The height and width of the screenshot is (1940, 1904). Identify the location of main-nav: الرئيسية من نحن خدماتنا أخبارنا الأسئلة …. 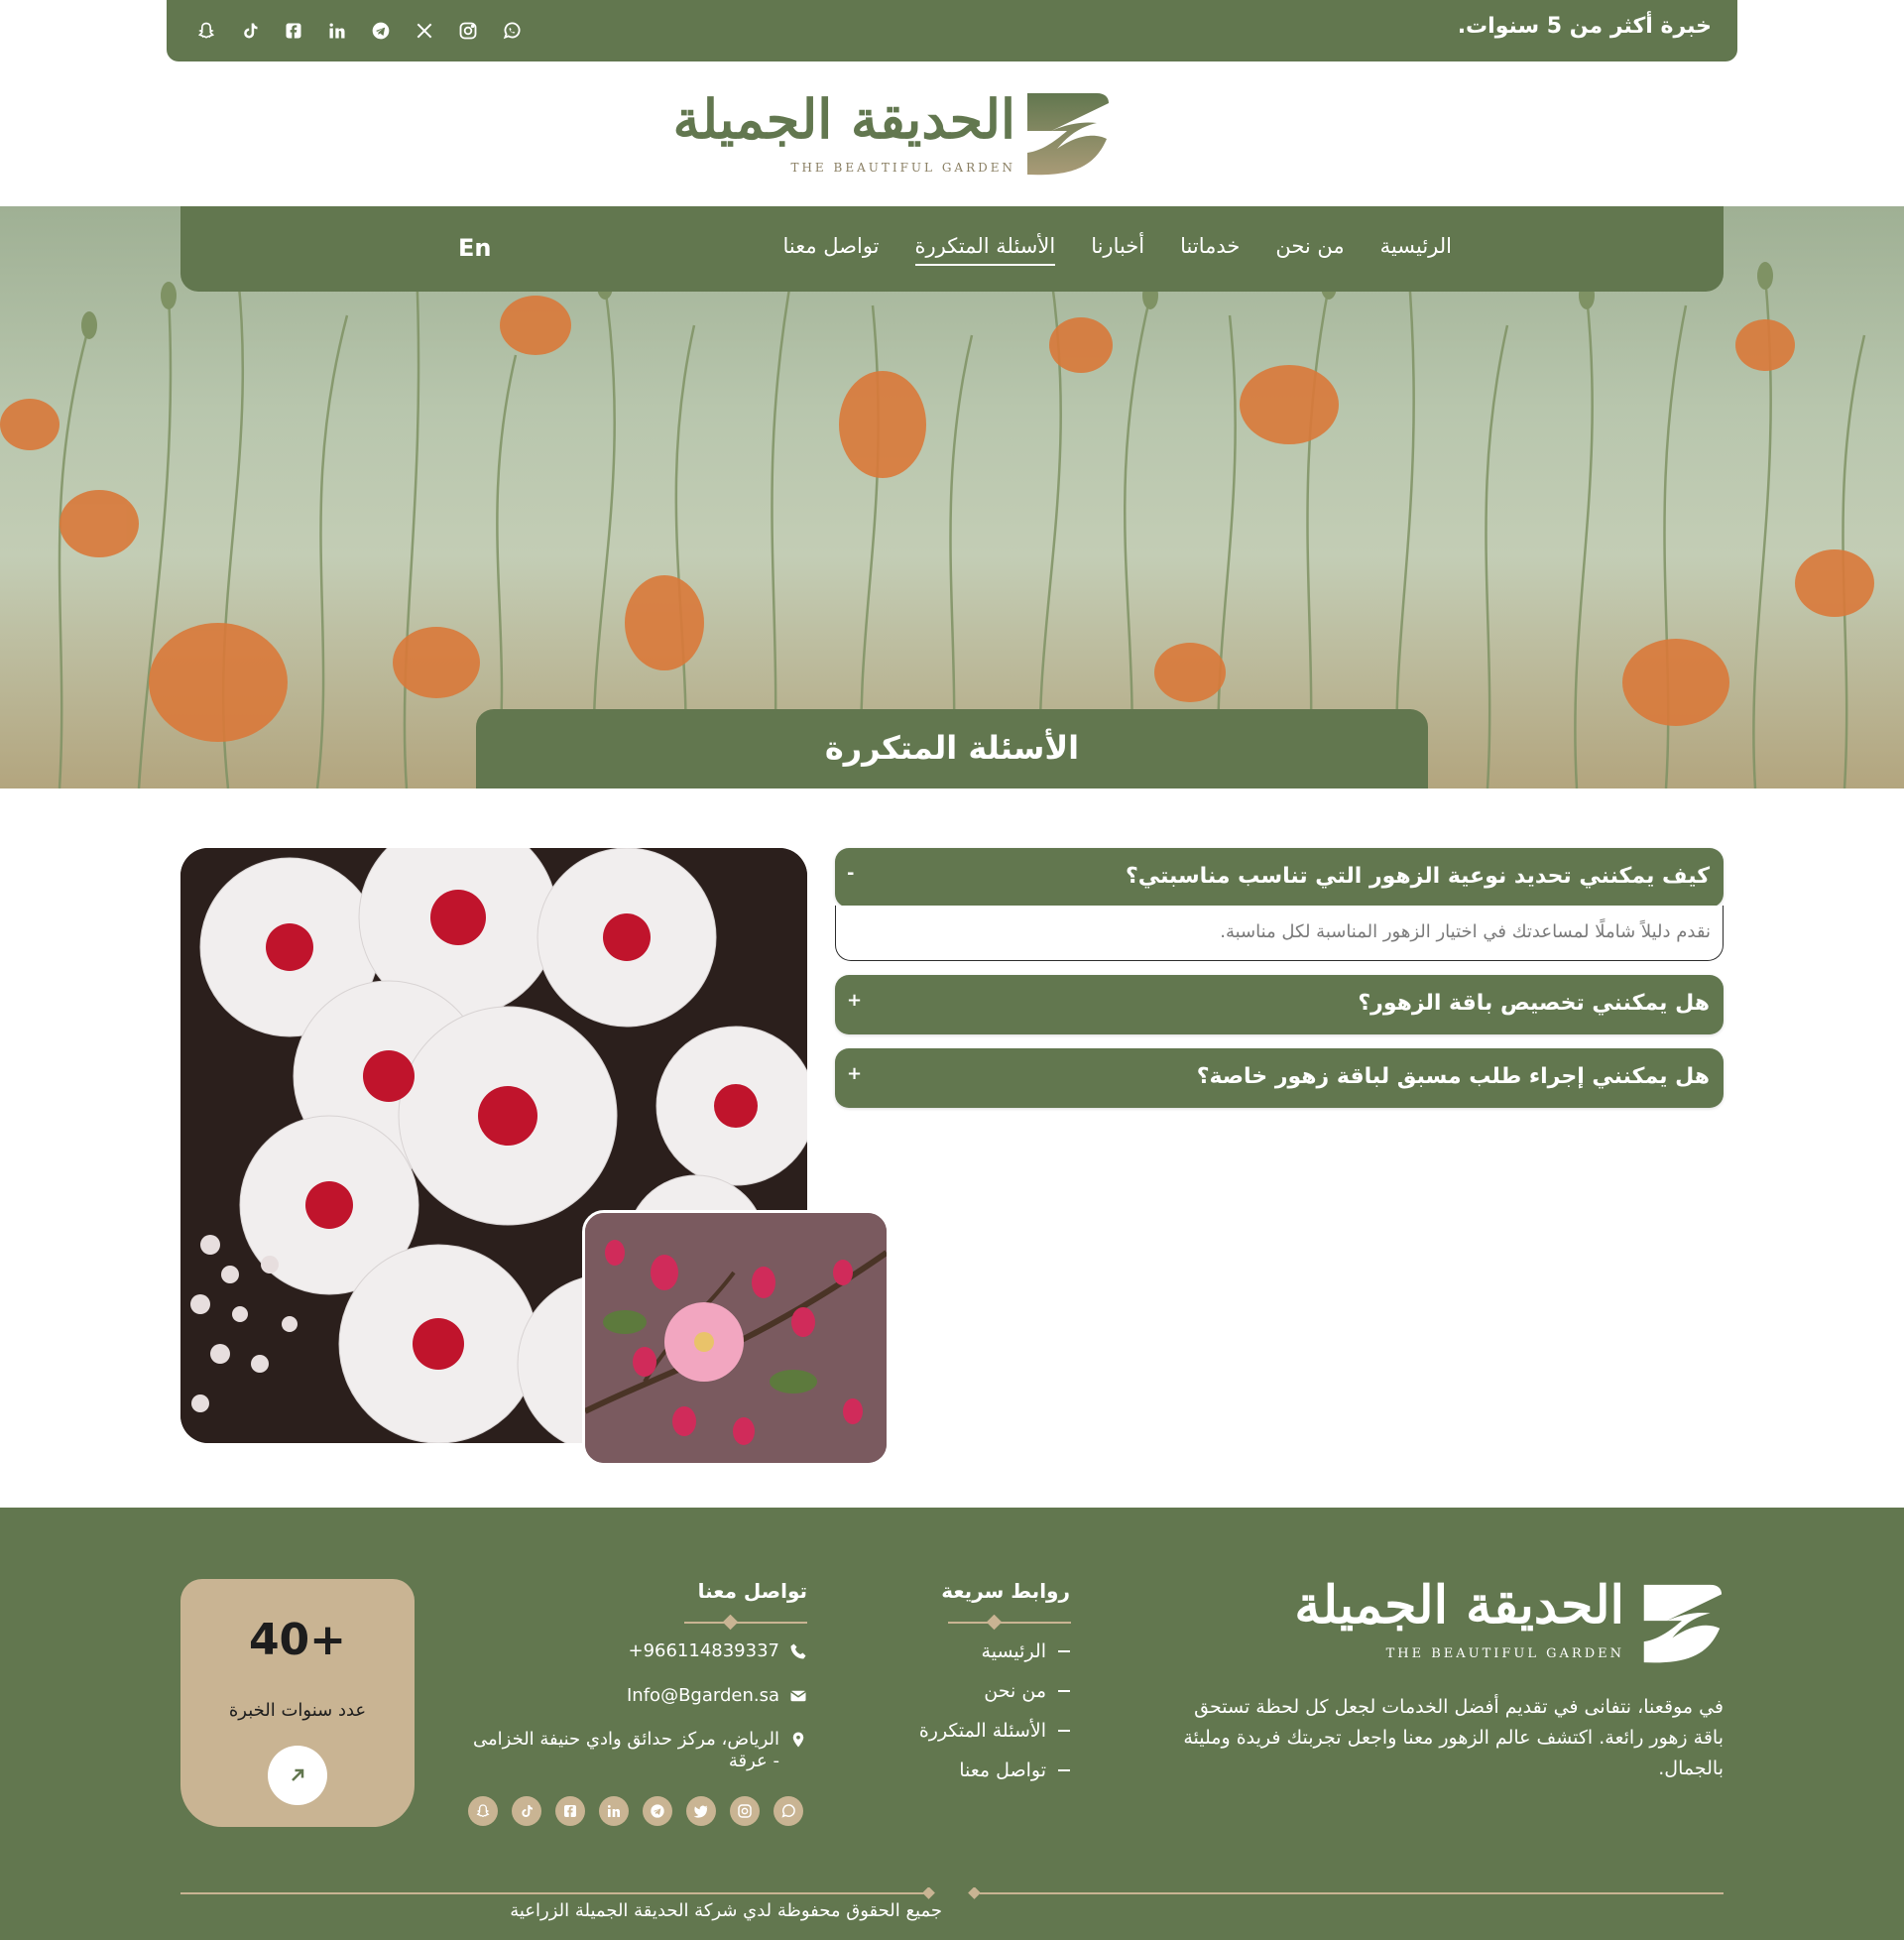
(952, 249).